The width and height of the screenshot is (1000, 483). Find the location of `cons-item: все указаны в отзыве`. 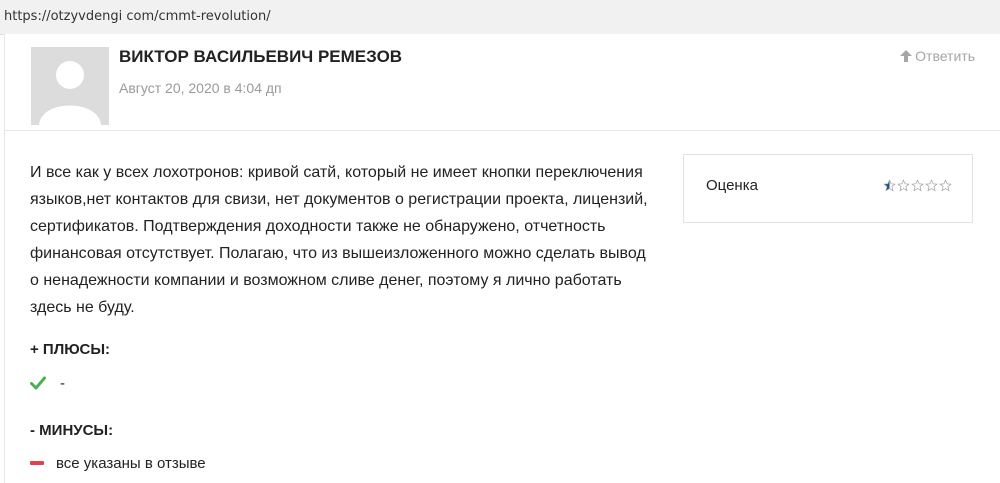

cons-item: все указаны в отзыве is located at coordinates (118, 463).